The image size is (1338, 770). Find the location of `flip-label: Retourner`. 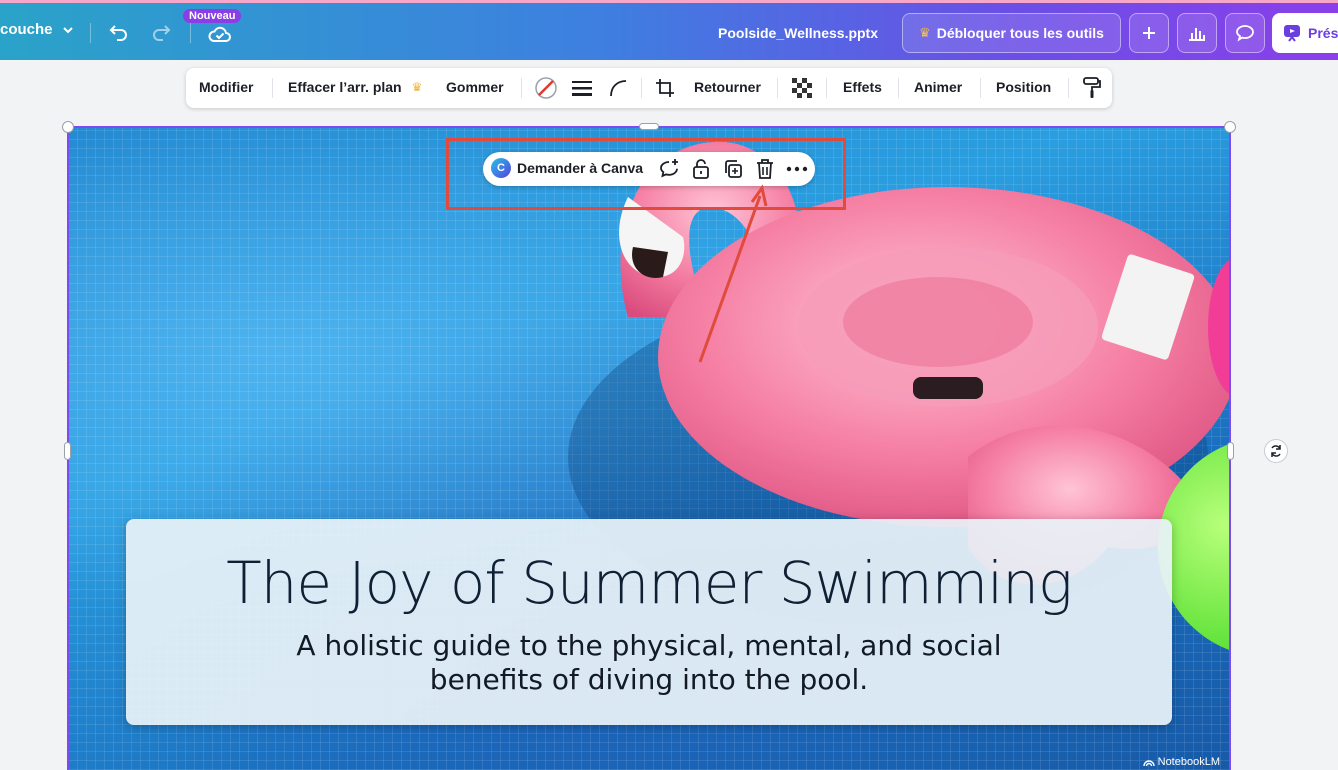

flip-label: Retourner is located at coordinates (727, 87).